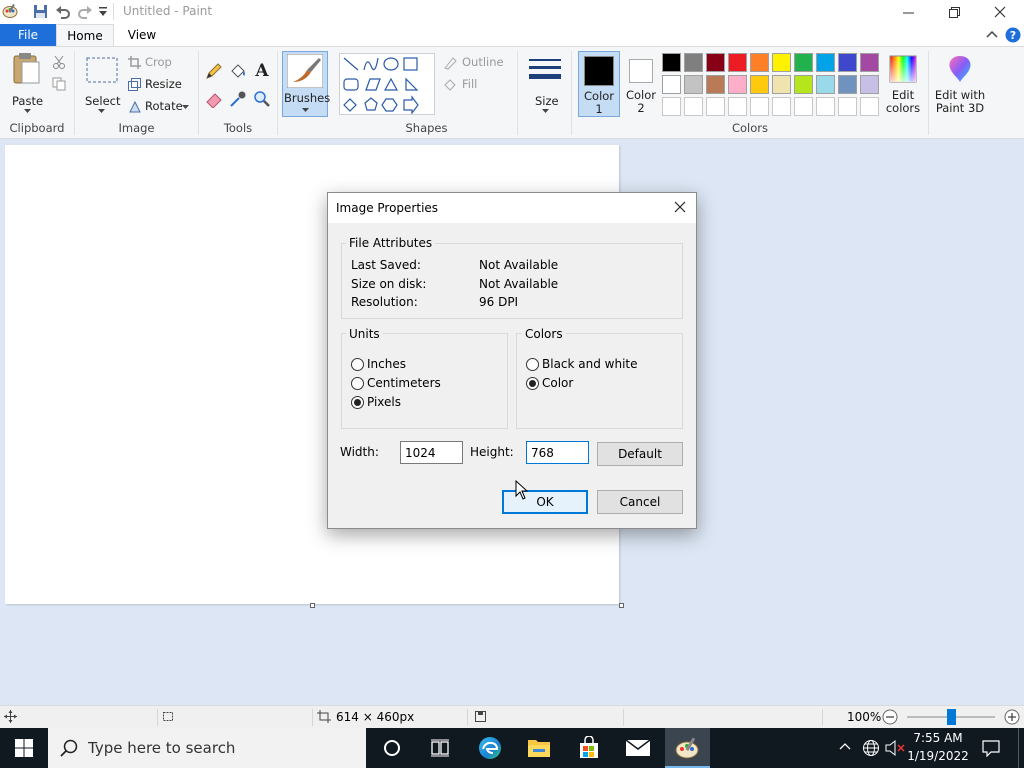 The image size is (1024, 768). Describe the element at coordinates (1000, 12) in the screenshot. I see `close-button` at that location.